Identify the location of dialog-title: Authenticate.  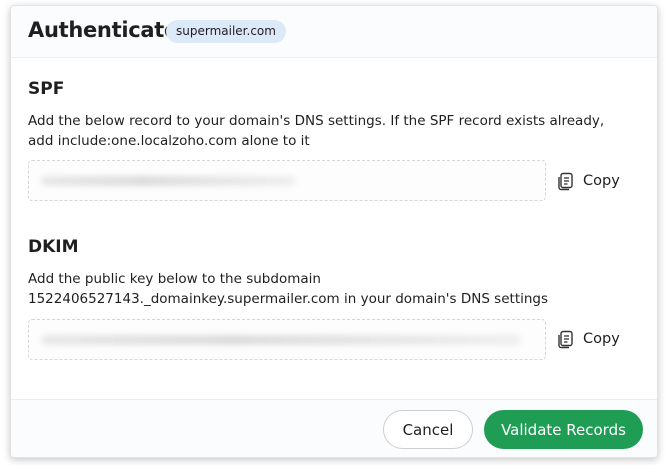
(103, 30).